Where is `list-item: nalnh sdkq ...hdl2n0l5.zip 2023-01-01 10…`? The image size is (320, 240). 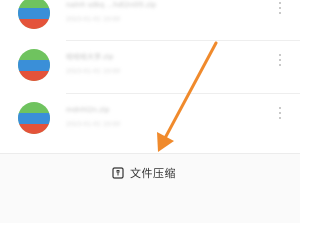 list-item: nalnh sdkq ...hdl2n0l5.zip 2023-01-01 10… is located at coordinates (150, 18).